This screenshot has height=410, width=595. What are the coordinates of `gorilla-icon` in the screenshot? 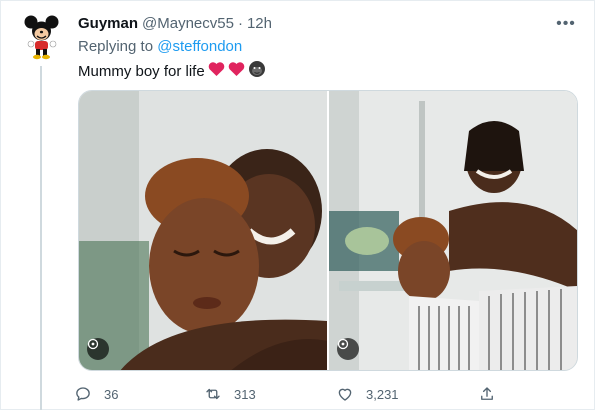 It's located at (257, 72).